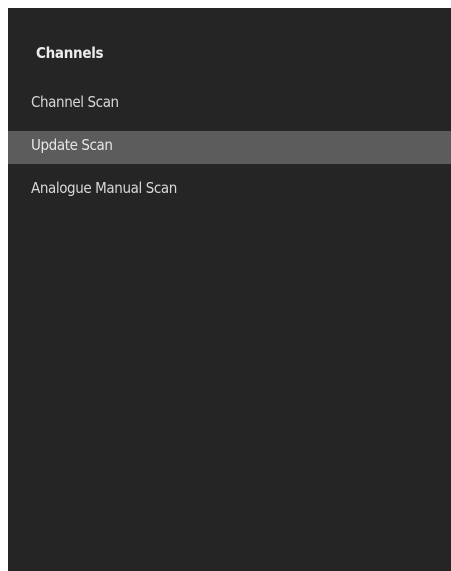 The image size is (451, 571). Describe the element at coordinates (70, 53) in the screenshot. I see `panel-title: Channels` at that location.